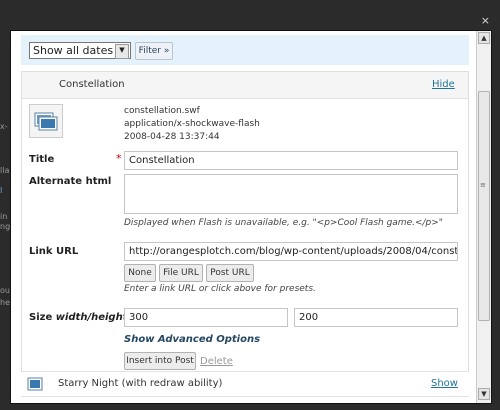  I want to click on background-fragment: x-, so click(4, 126).